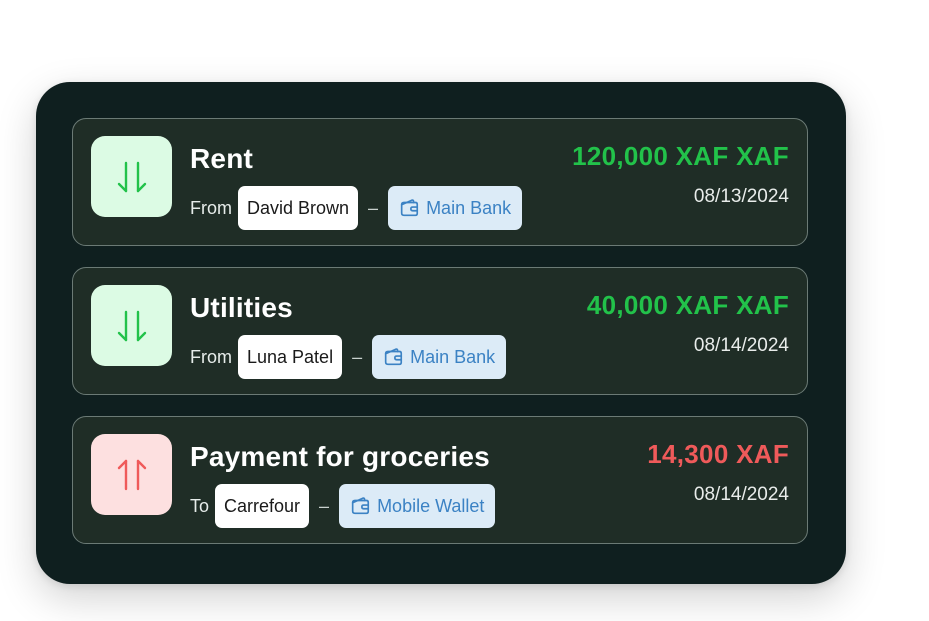 This screenshot has height=621, width=929. What do you see at coordinates (241, 307) in the screenshot?
I see `transaction-title: Utilities` at bounding box center [241, 307].